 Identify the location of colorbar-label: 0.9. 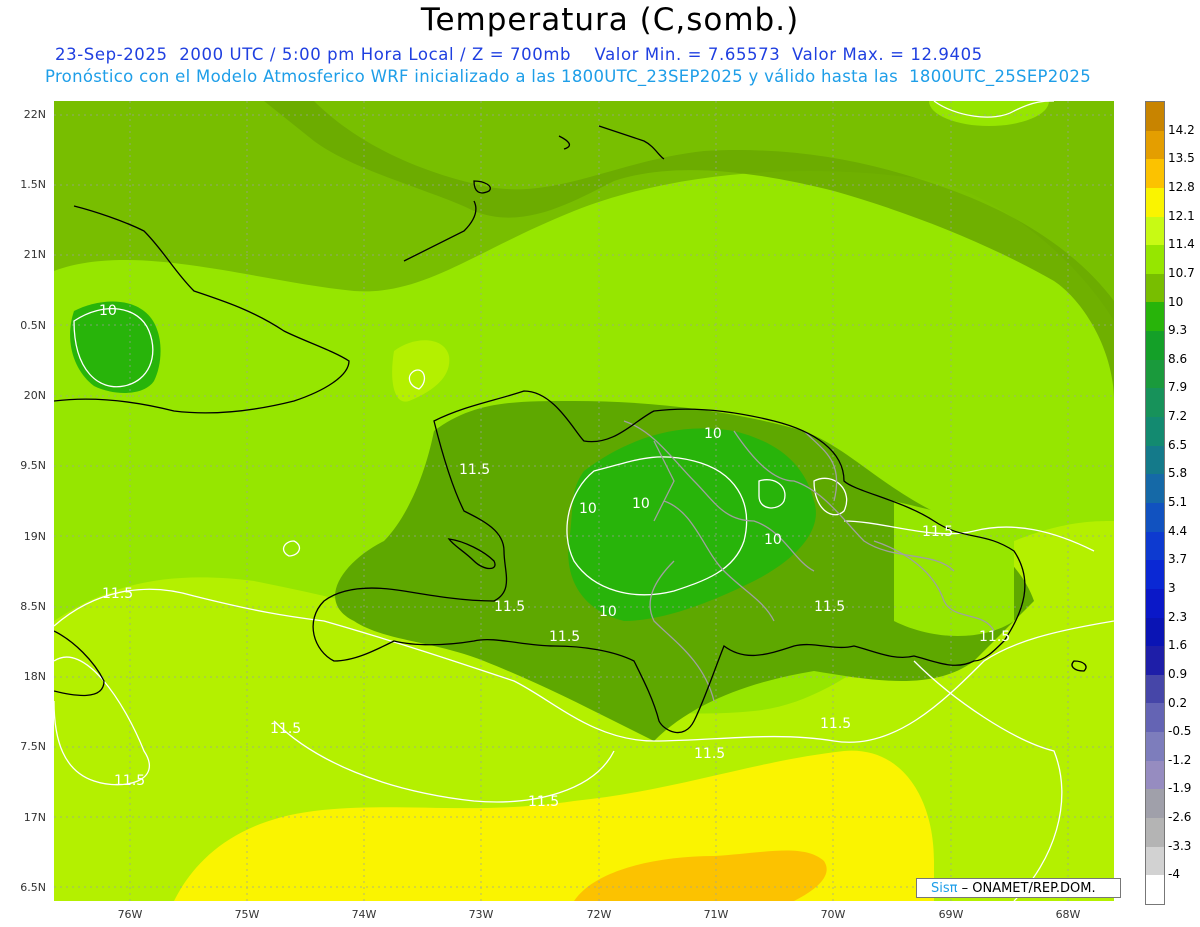
(1178, 673).